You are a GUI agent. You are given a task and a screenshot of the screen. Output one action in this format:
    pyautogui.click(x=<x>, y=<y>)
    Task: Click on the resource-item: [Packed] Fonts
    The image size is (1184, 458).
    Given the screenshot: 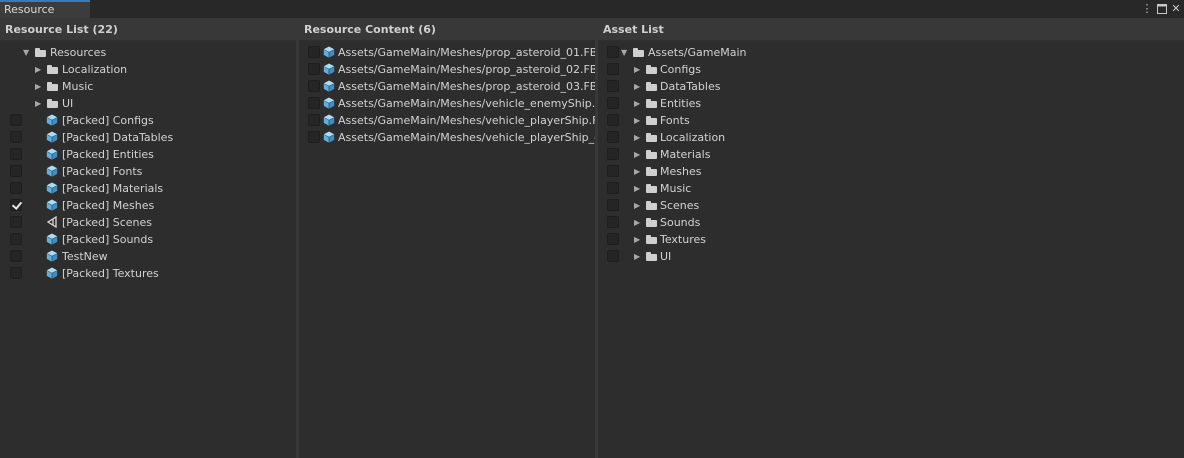 What is the action you would take?
    pyautogui.click(x=148, y=171)
    